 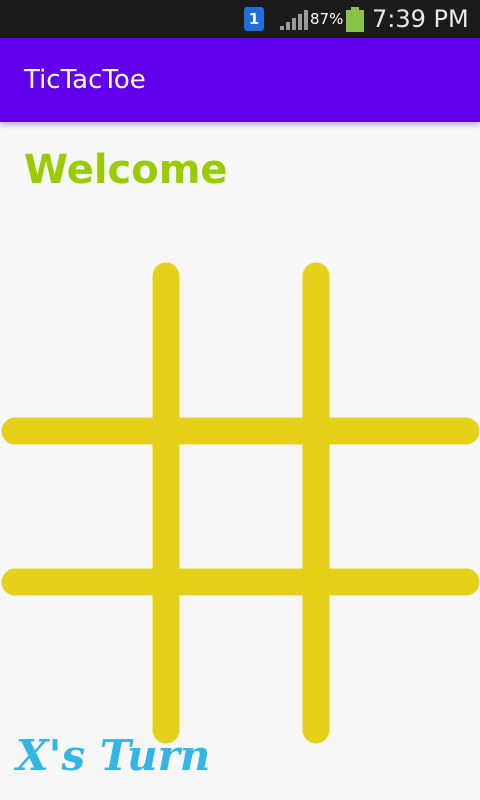 I want to click on turn-indicator: X's Turn, so click(x=113, y=755).